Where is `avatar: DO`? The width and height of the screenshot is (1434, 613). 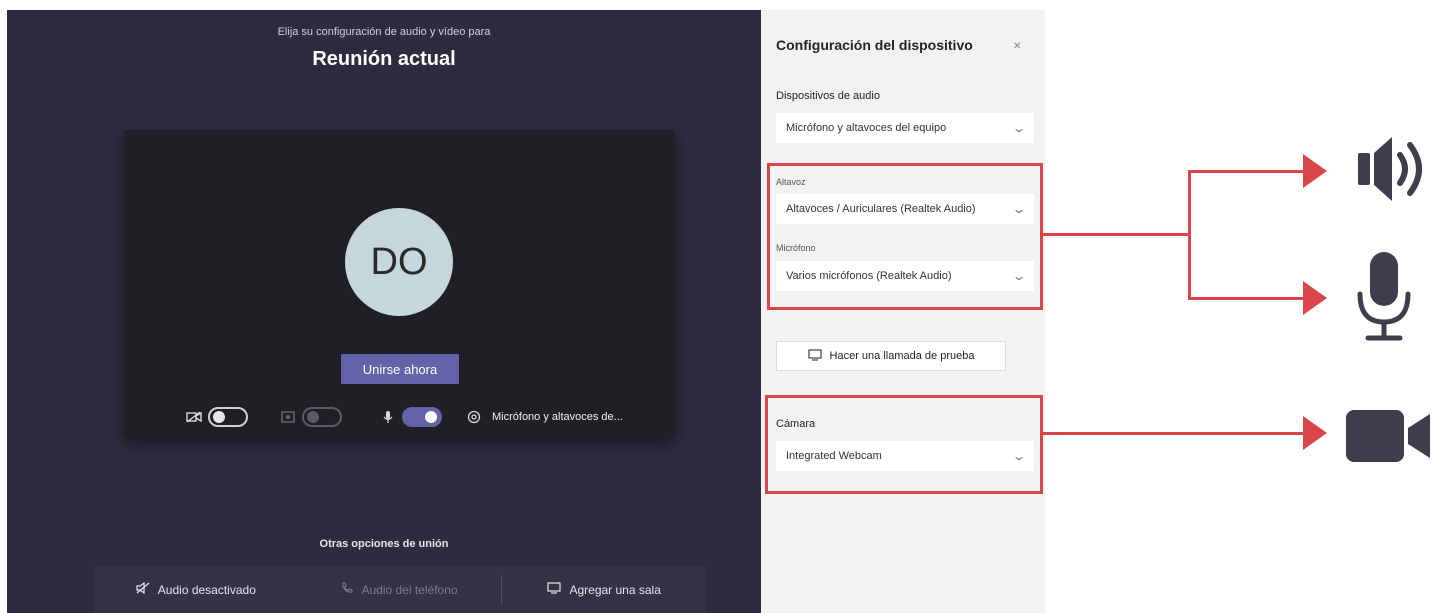 avatar: DO is located at coordinates (399, 262).